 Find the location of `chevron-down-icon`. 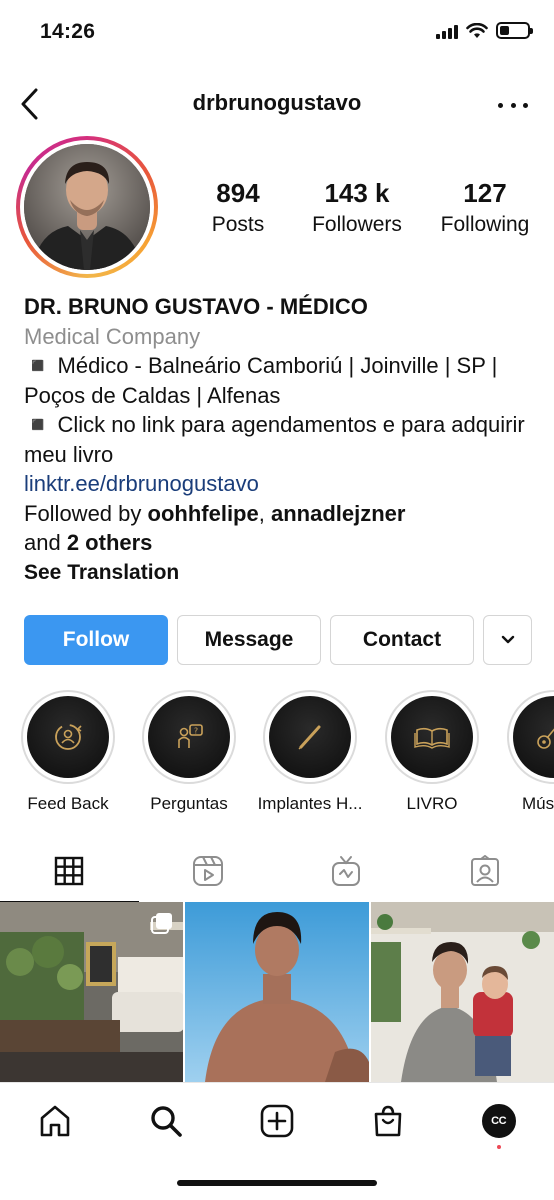

chevron-down-icon is located at coordinates (507, 639).